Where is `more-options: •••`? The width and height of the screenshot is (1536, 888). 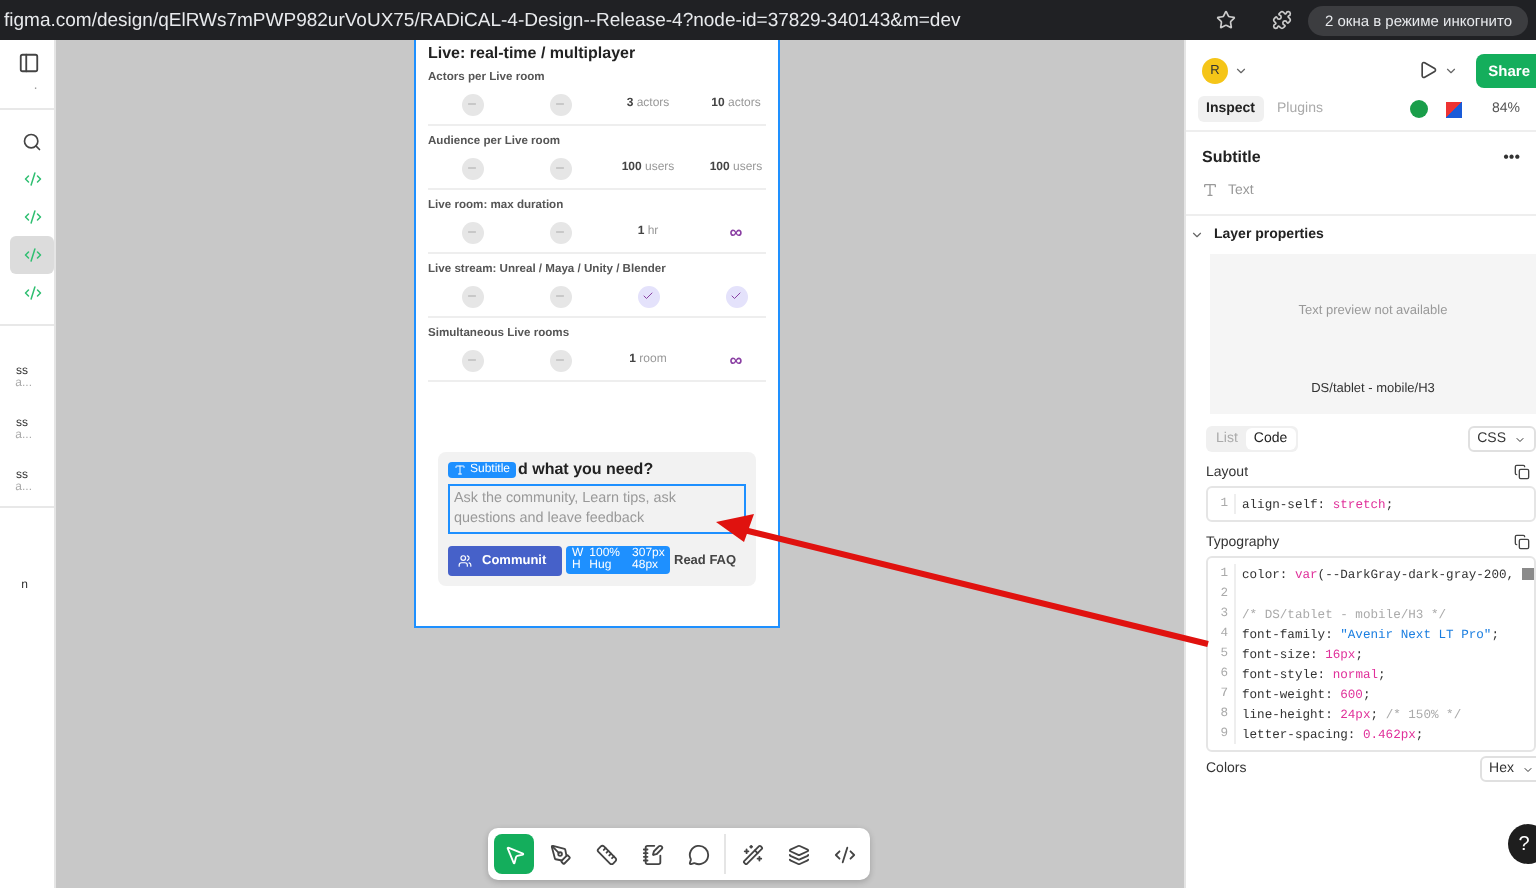 more-options: ••• is located at coordinates (1511, 157).